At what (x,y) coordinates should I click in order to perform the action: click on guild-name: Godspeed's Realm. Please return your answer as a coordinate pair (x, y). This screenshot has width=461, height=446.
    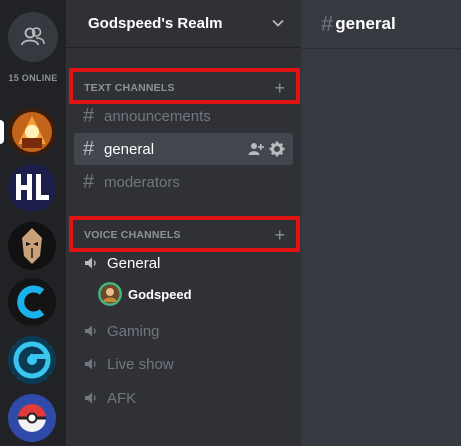
    Looking at the image, I should click on (155, 23).